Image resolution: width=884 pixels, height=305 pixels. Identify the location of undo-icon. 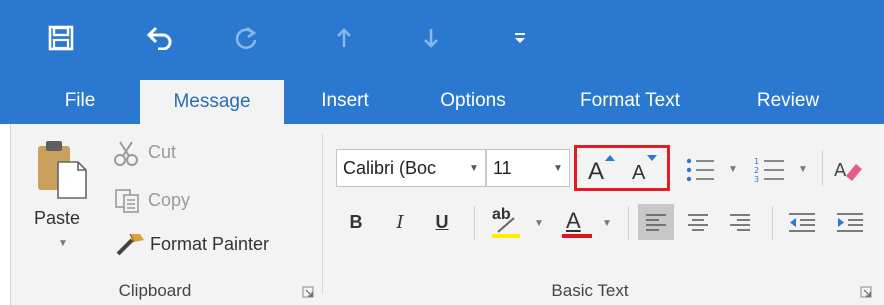
(160, 38).